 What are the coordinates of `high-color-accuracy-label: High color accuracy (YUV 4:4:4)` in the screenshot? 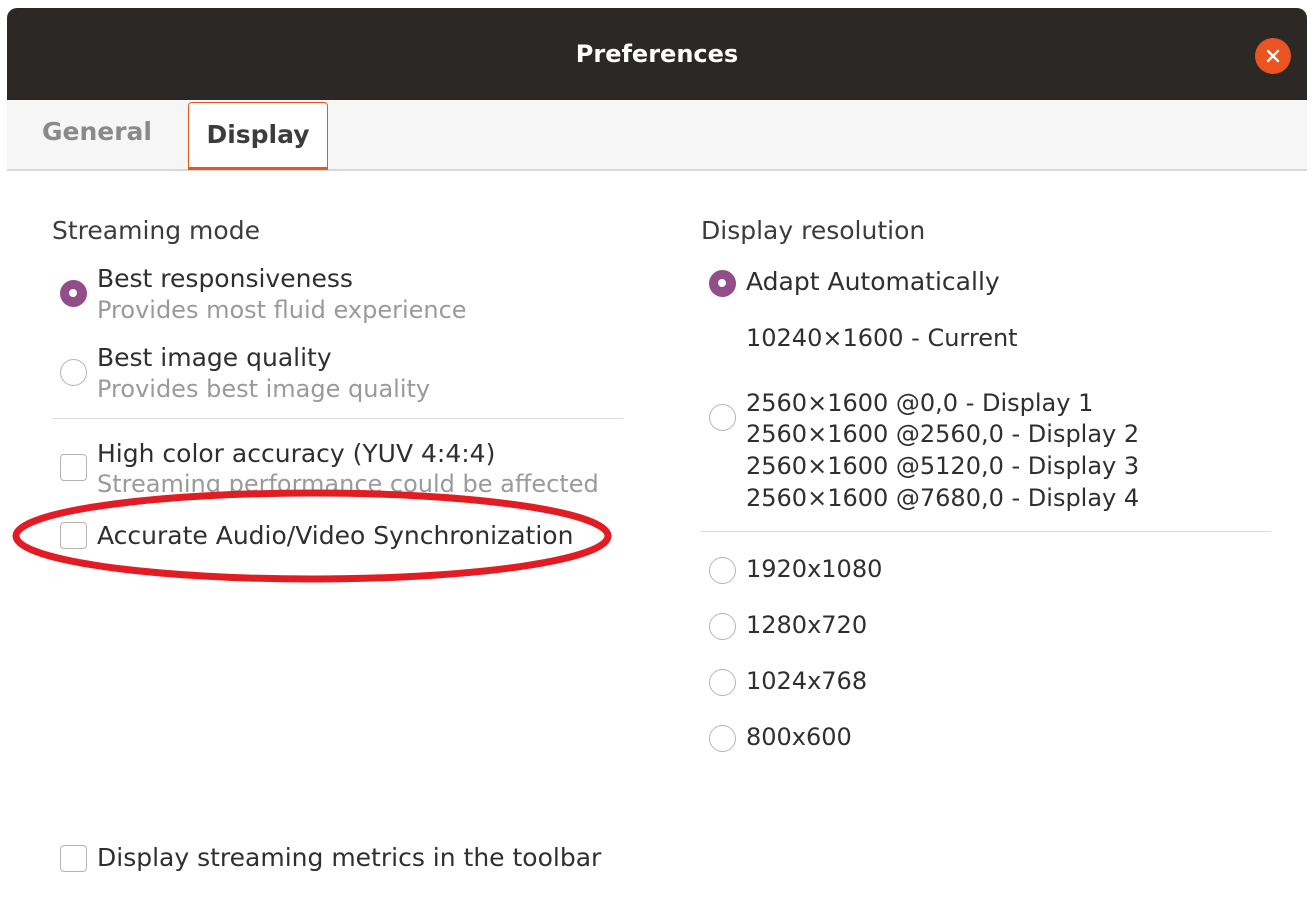 It's located at (296, 453).